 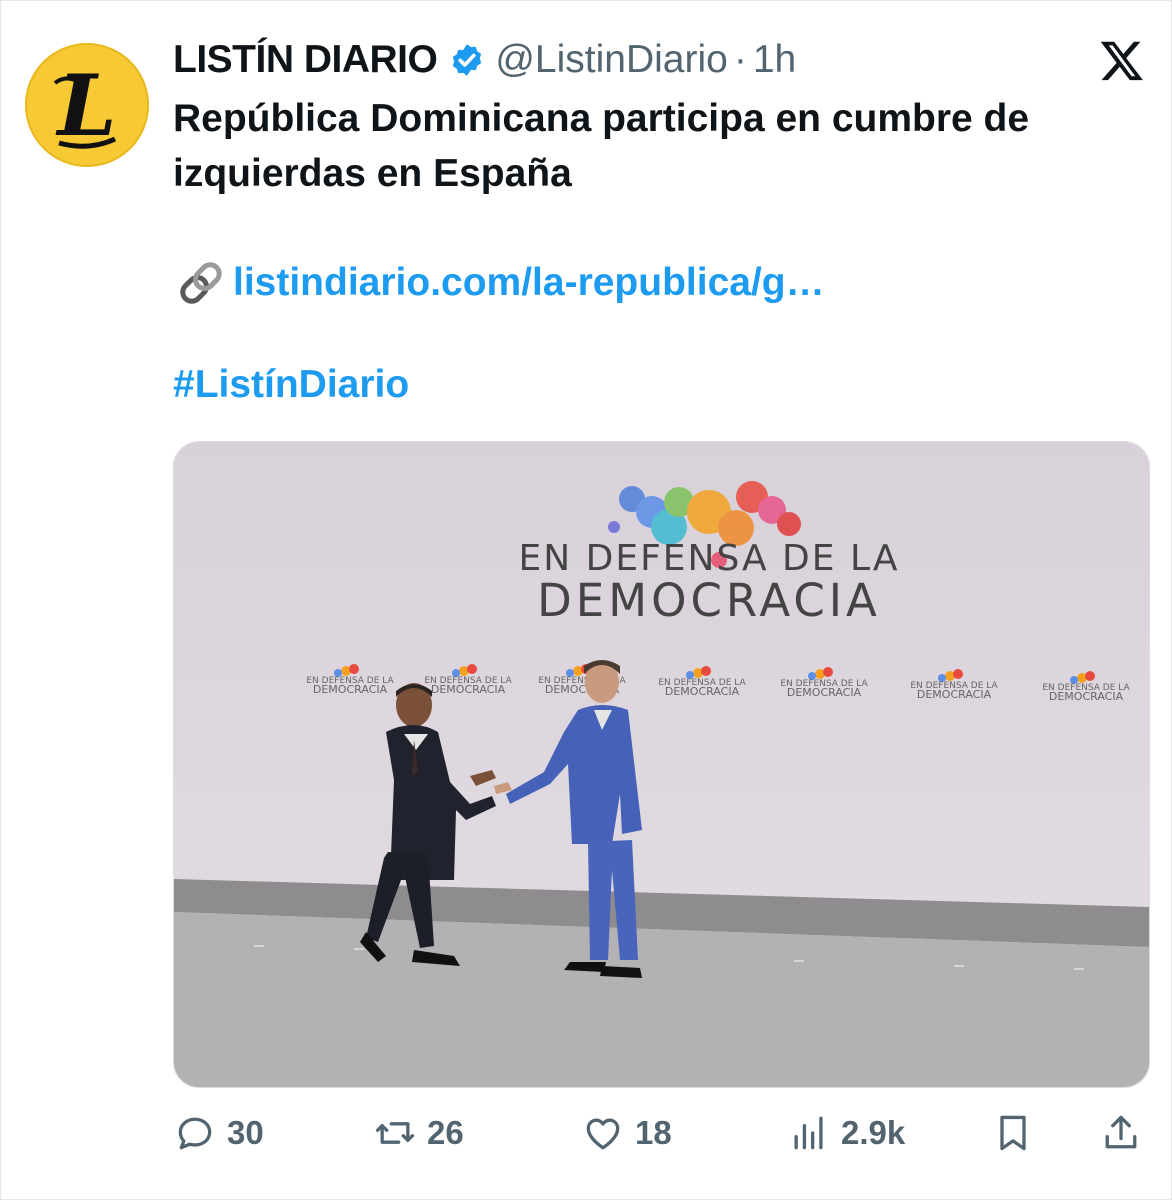 I want to click on verified-badge-icon, so click(x=467, y=60).